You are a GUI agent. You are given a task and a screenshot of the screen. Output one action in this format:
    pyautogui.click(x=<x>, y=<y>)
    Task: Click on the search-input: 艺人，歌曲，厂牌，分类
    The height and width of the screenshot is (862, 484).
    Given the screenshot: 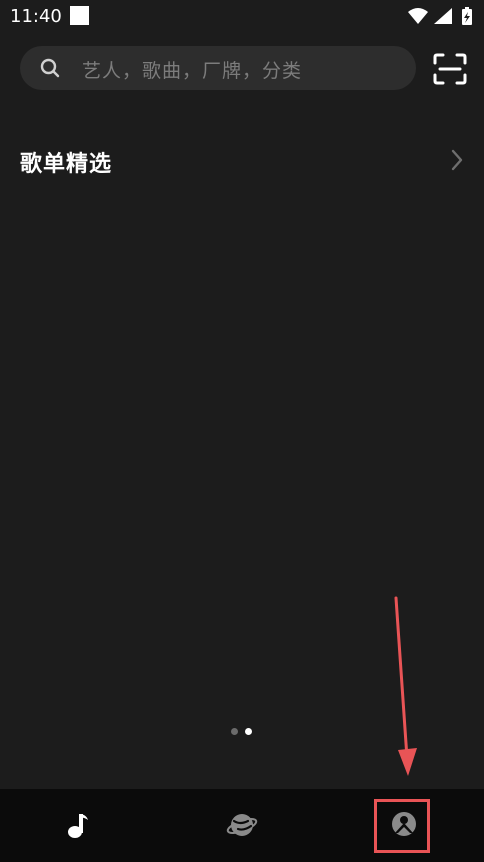 What is the action you would take?
    pyautogui.click(x=218, y=68)
    